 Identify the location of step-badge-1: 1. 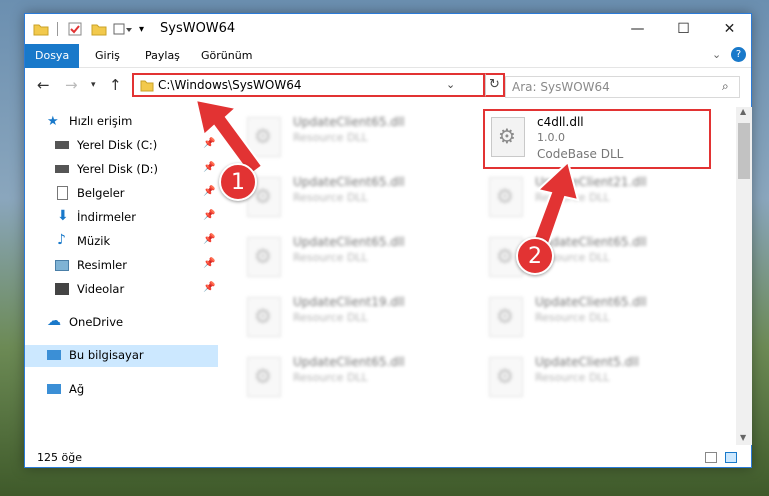
(238, 182).